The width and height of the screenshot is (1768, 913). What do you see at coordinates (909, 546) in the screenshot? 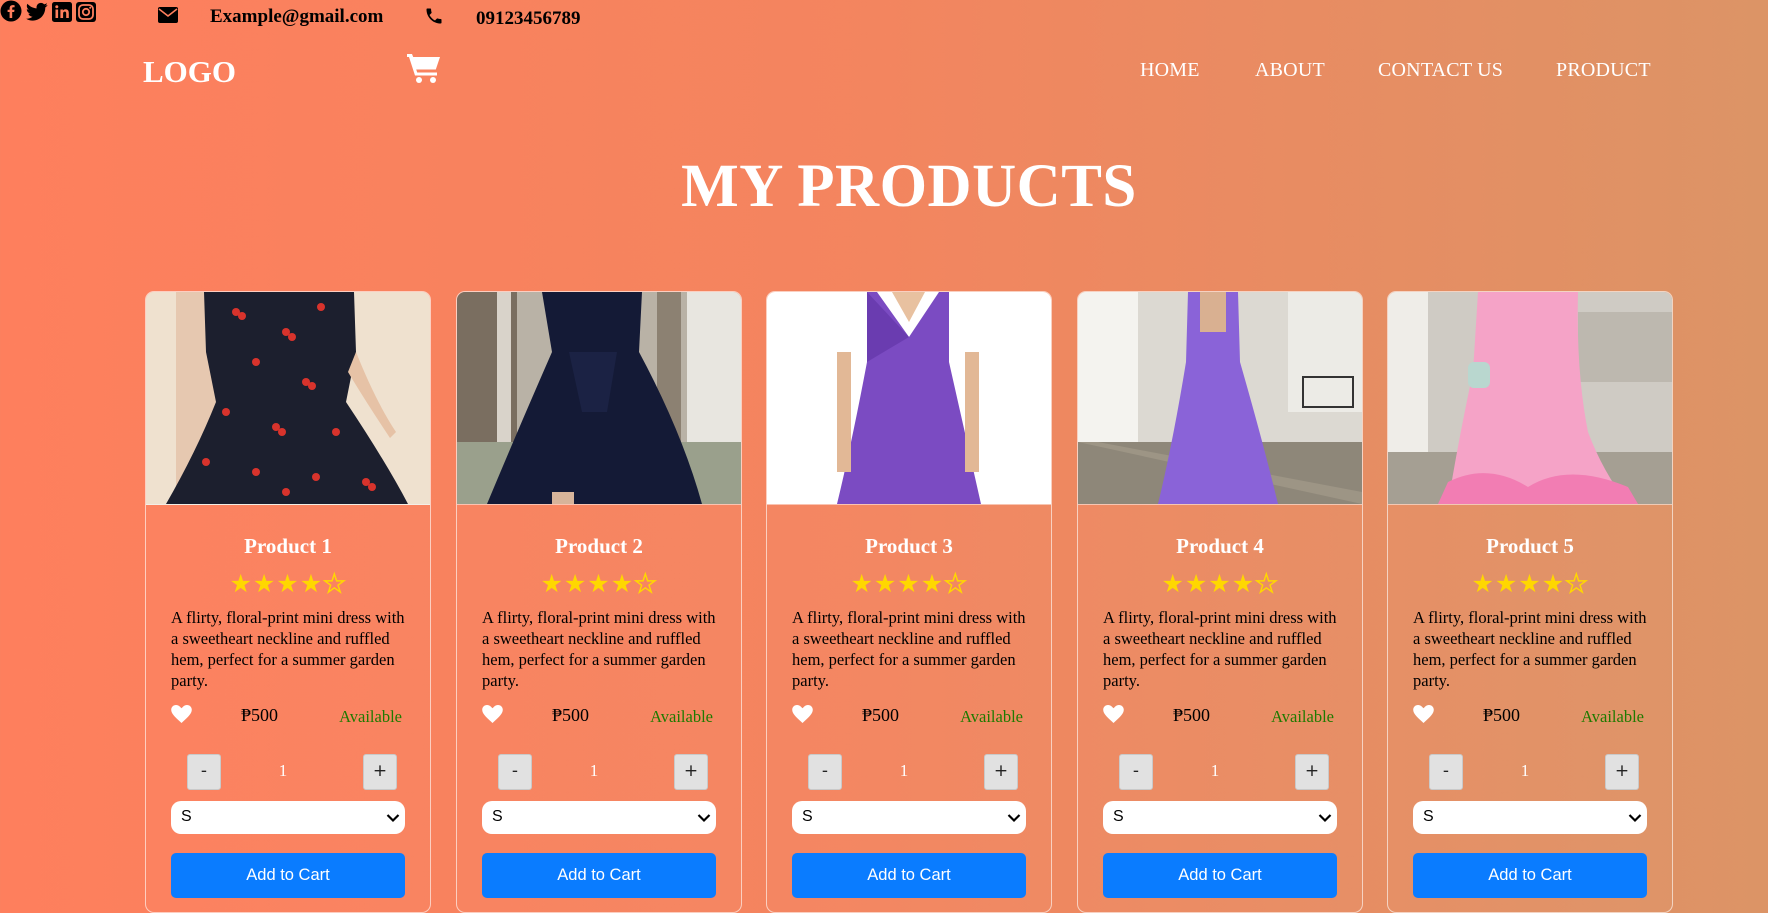
I see `product-name: Product 3` at bounding box center [909, 546].